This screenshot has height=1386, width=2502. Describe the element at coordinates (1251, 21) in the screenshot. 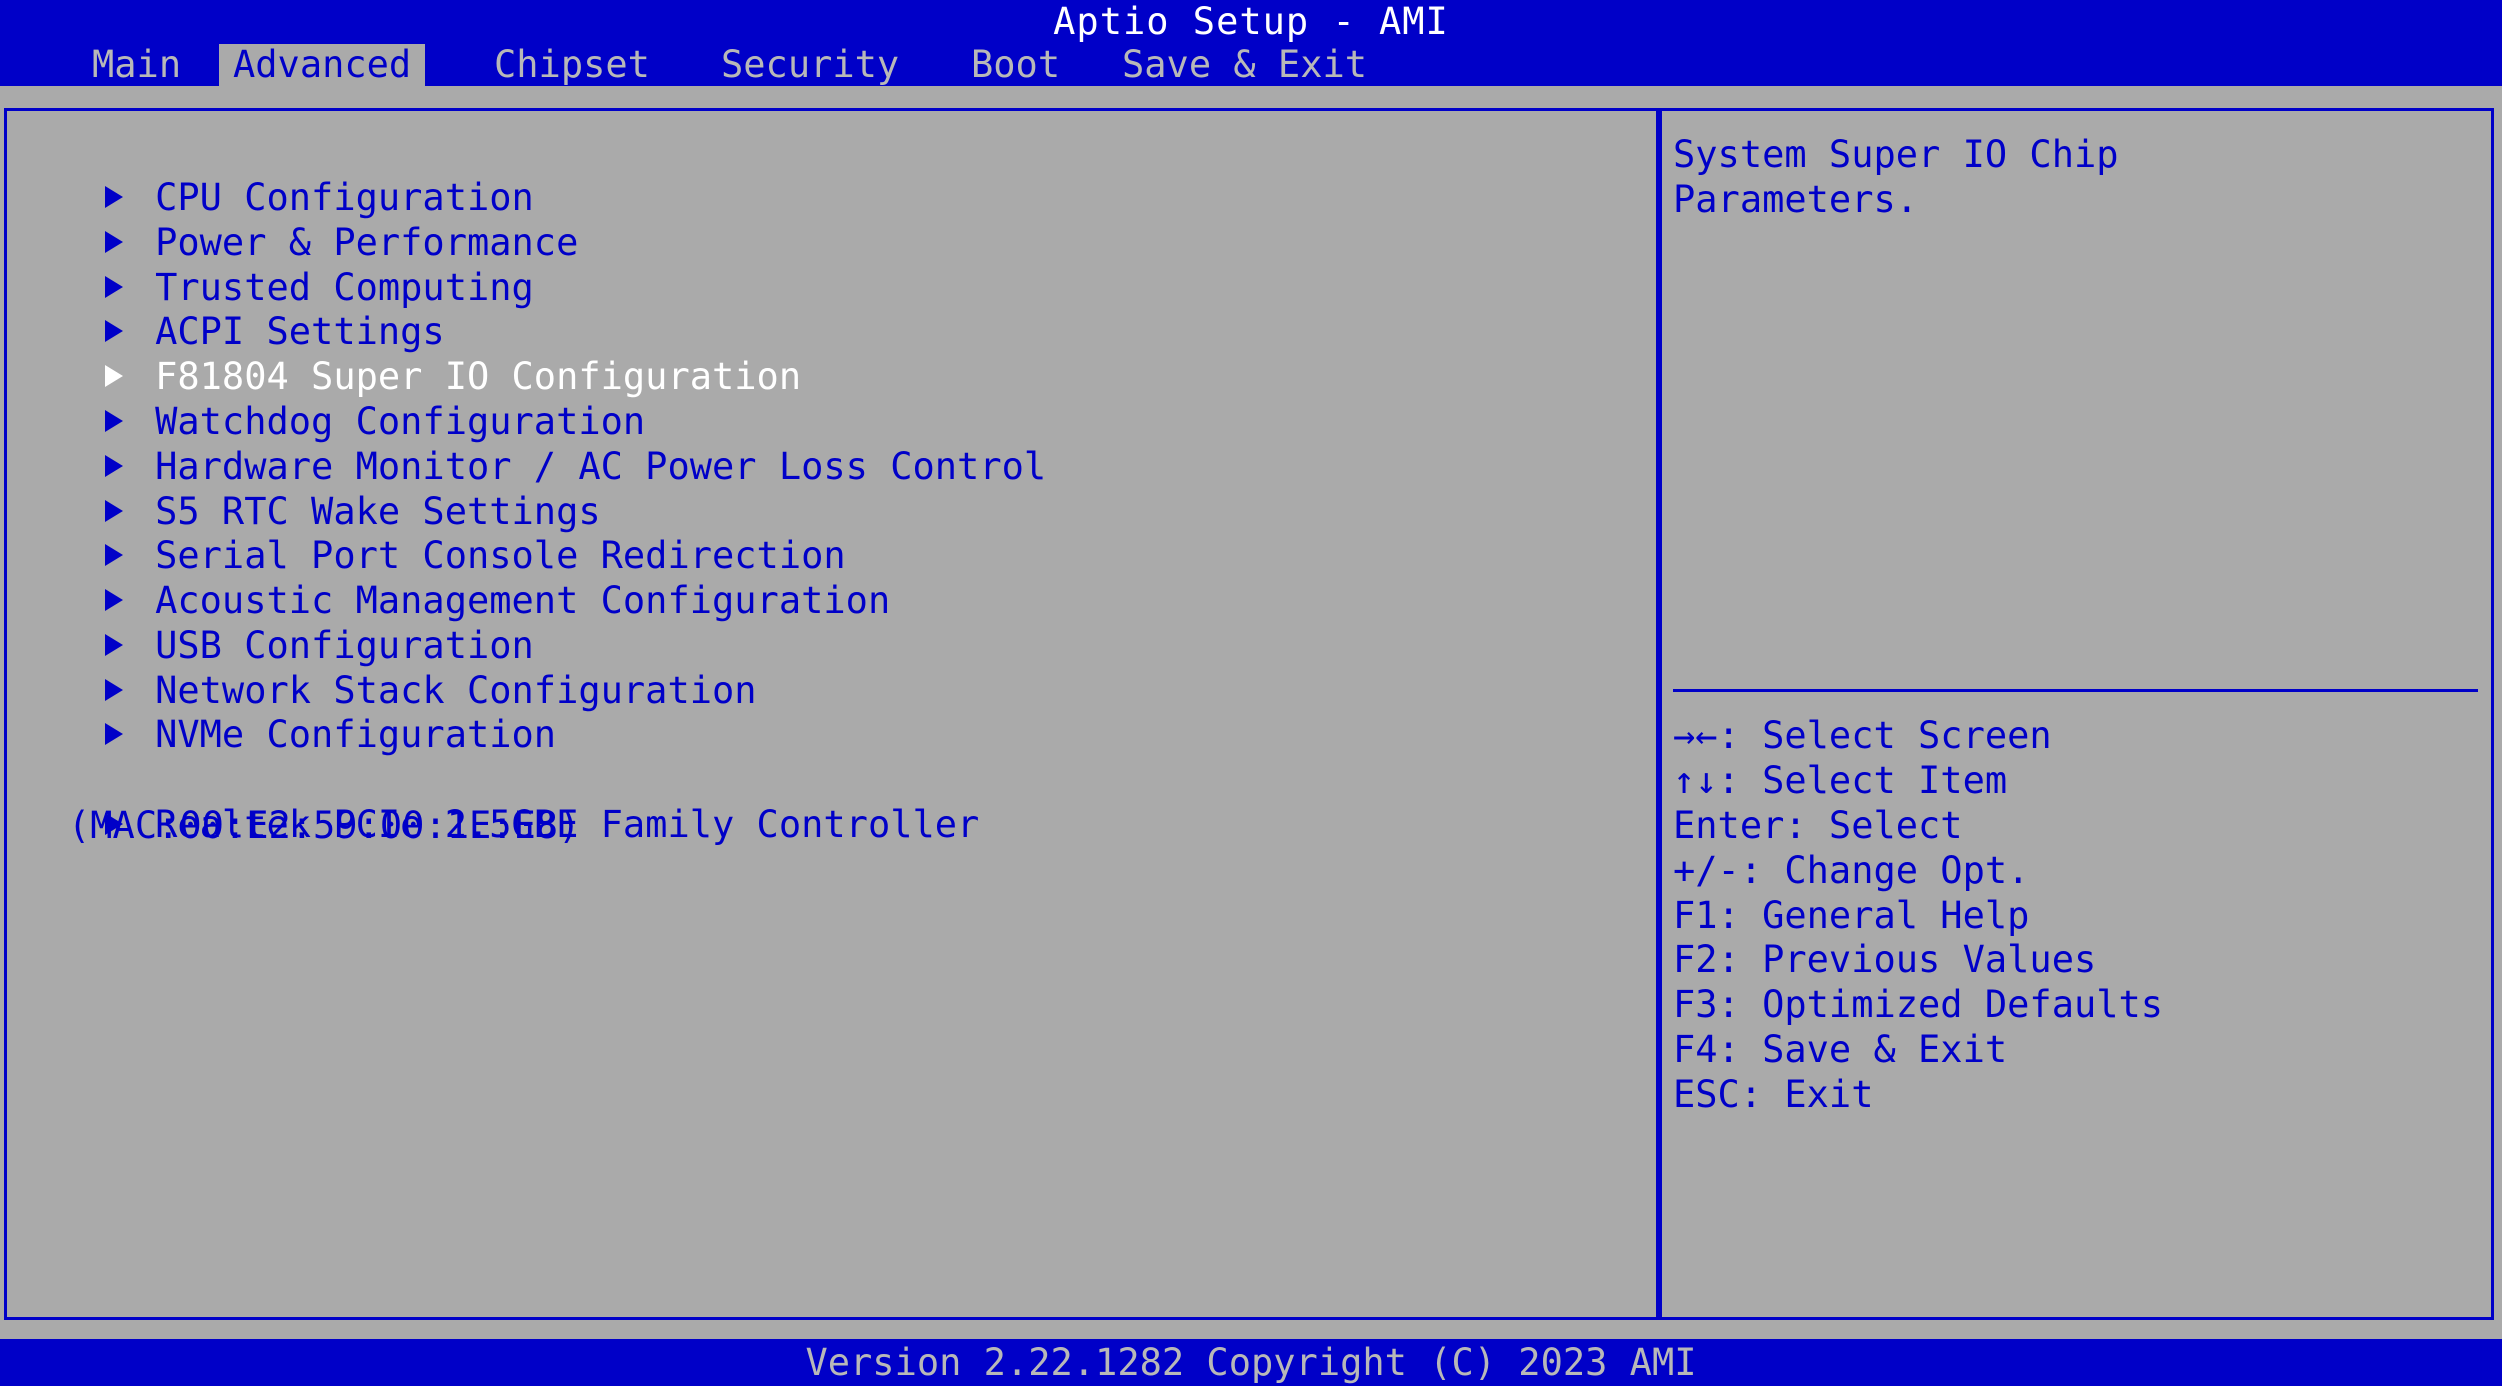

I see `app-title: Aptio Setup - AMI` at that location.